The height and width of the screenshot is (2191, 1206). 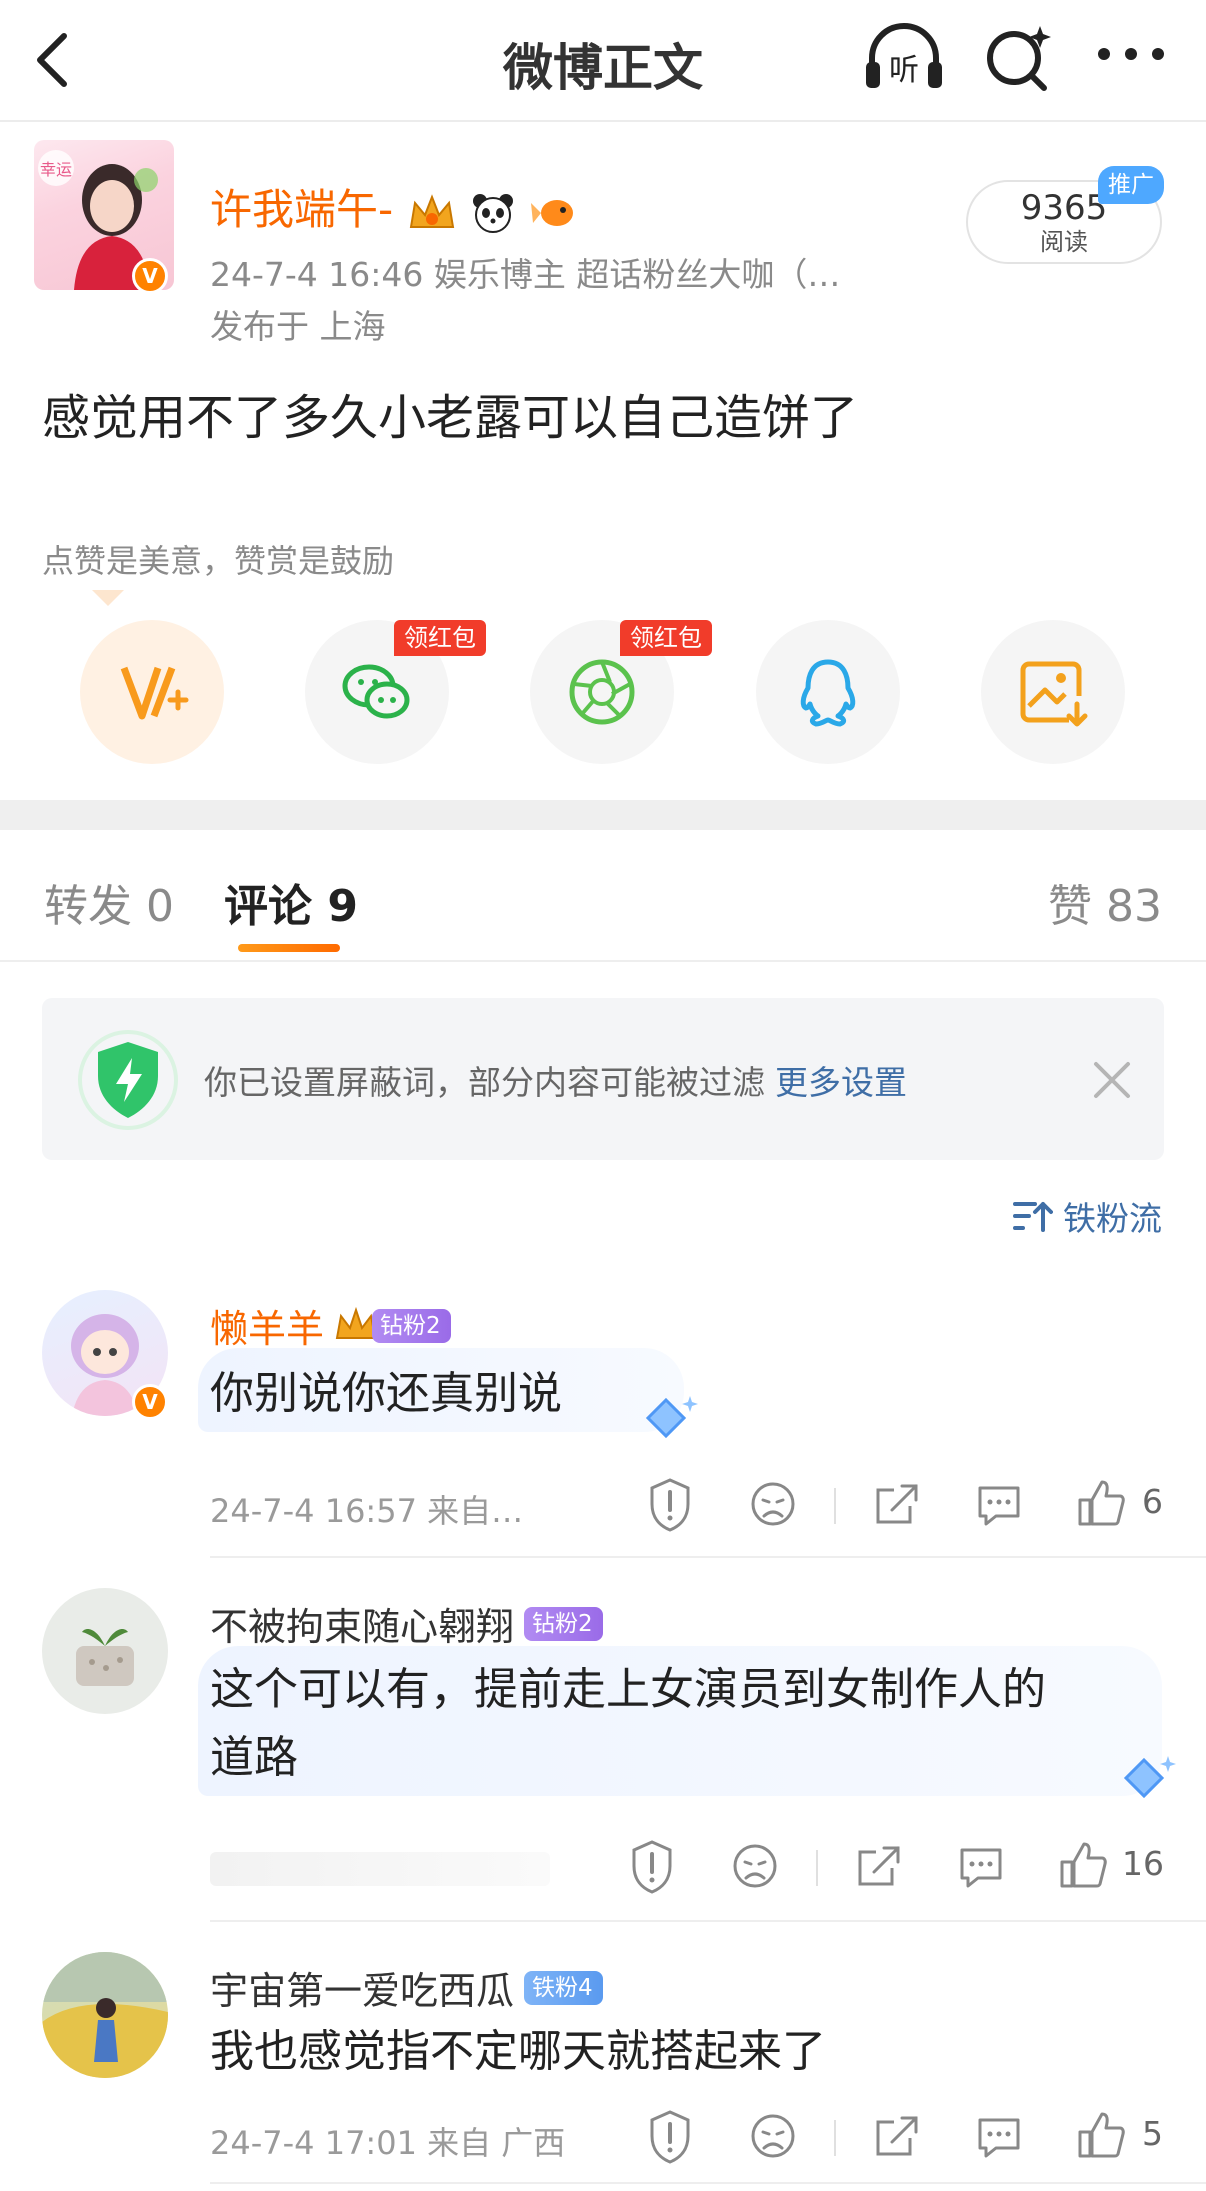 I want to click on comment-author-name: 懒羊羊, so click(x=267, y=1329).